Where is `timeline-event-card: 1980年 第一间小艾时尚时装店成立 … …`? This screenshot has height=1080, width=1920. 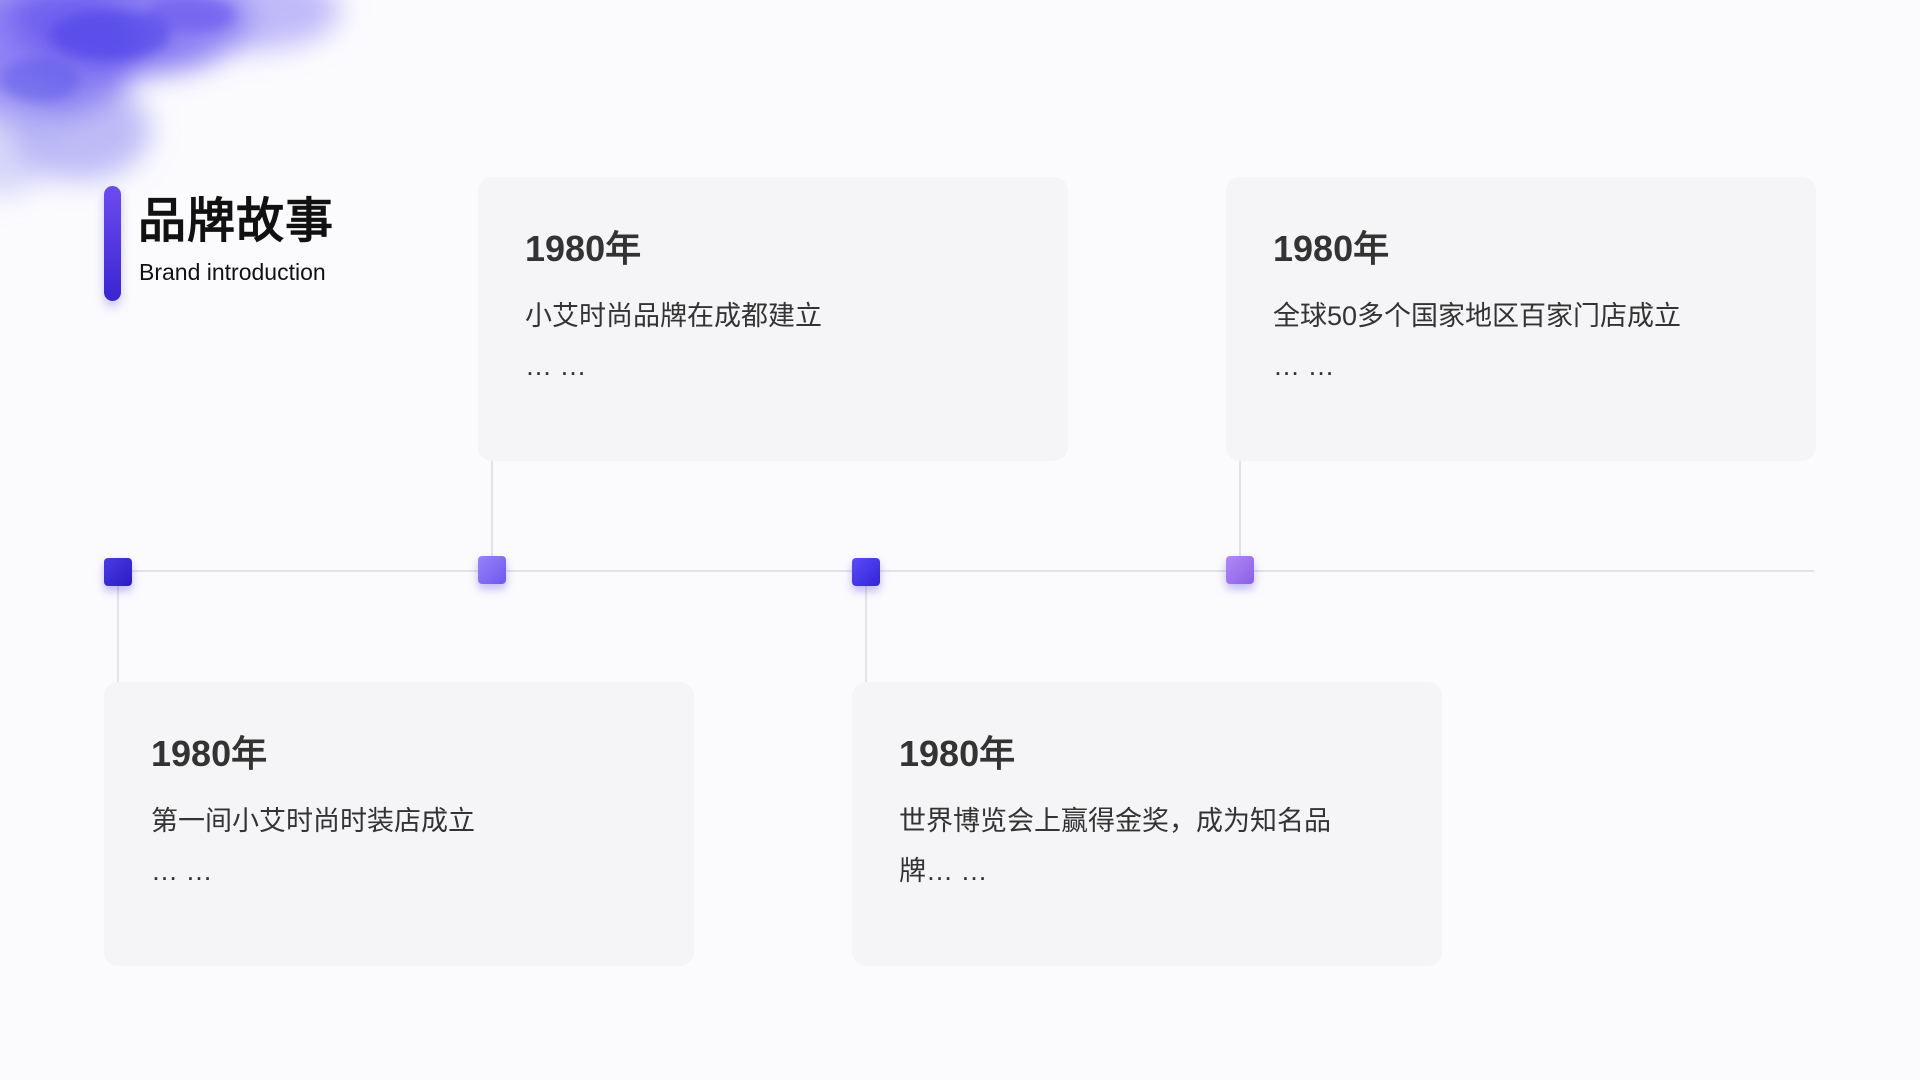
timeline-event-card: 1980年 第一间小艾时尚时装店成立 … … is located at coordinates (399, 824).